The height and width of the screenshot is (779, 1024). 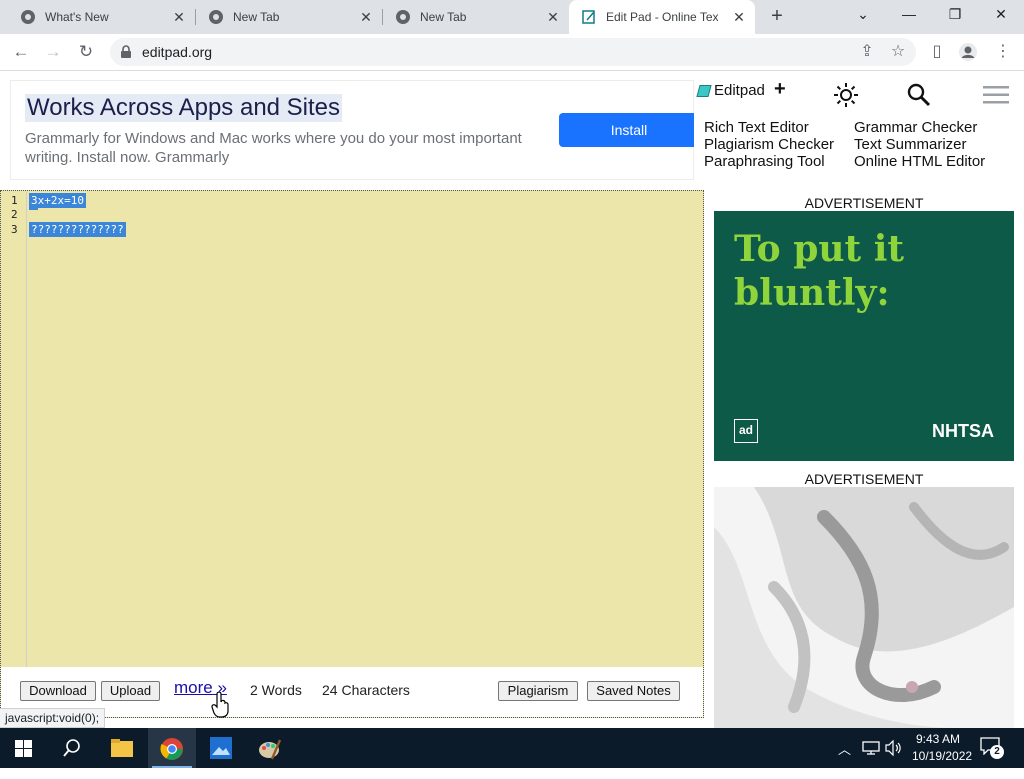 I want to click on nav-link-grammar-checker: Grammar Checker, so click(x=919, y=127).